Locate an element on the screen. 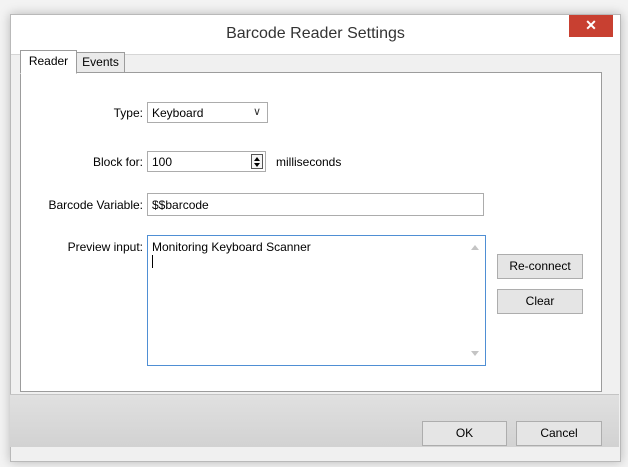 The width and height of the screenshot is (628, 467). block-for-value: 100 is located at coordinates (162, 162).